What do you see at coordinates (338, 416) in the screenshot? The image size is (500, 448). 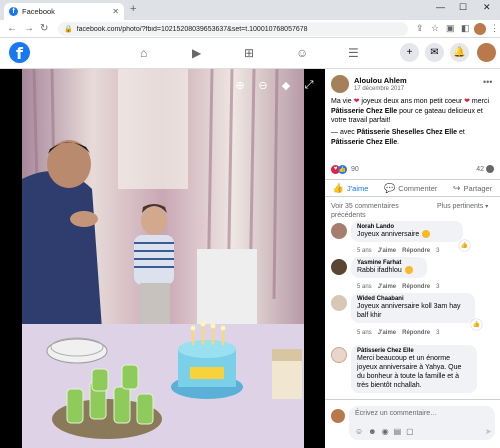 I see `user-avatar` at bounding box center [338, 416].